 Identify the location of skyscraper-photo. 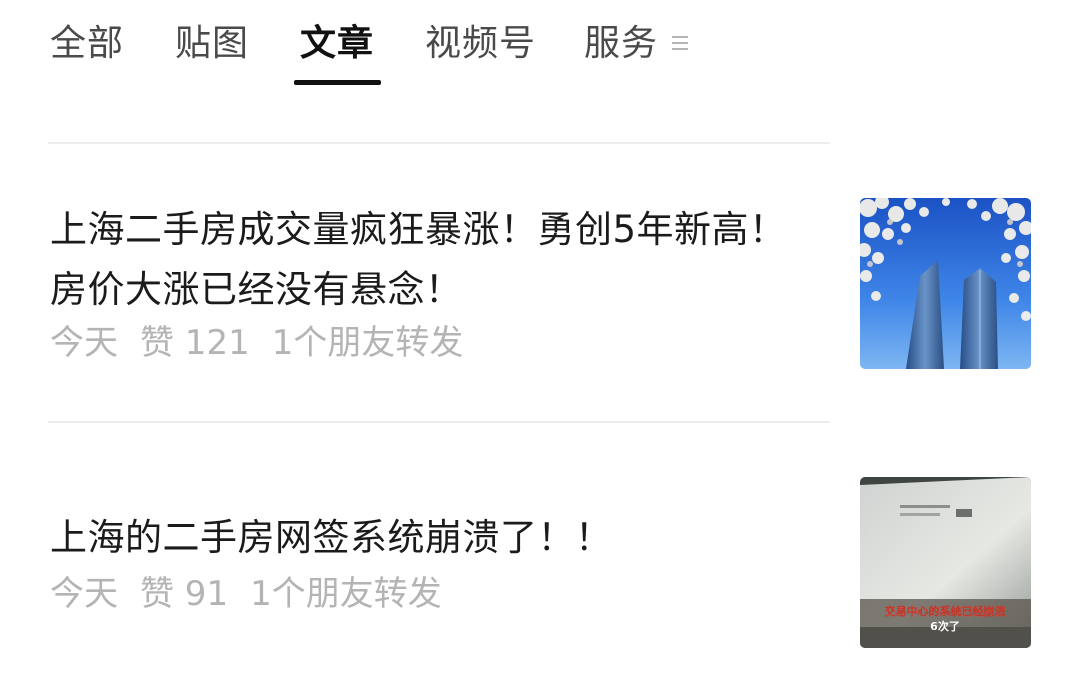
(945, 283).